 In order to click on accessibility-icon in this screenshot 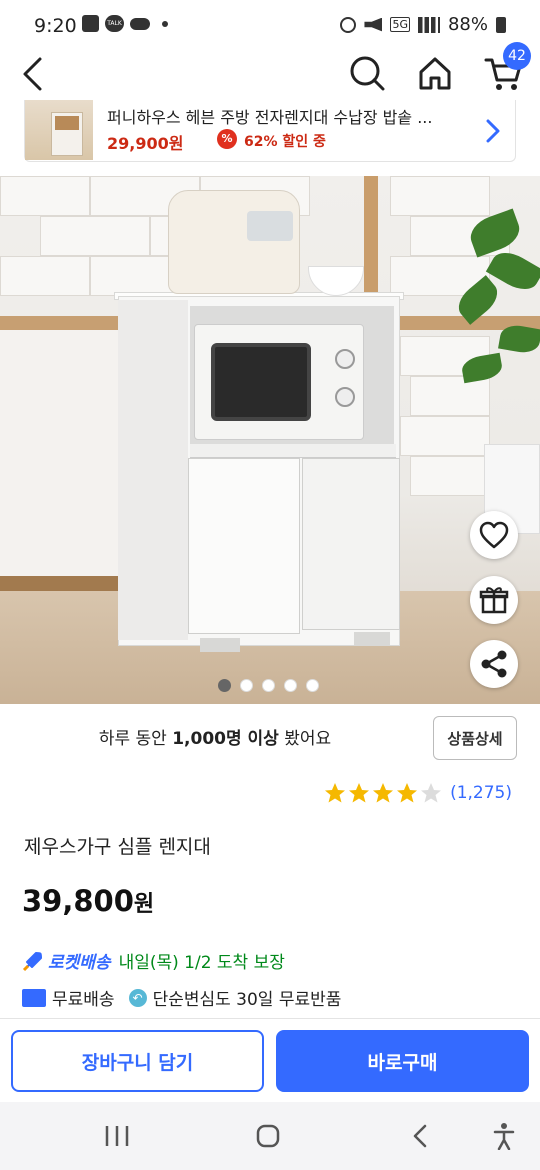, I will do `click(504, 1136)`.